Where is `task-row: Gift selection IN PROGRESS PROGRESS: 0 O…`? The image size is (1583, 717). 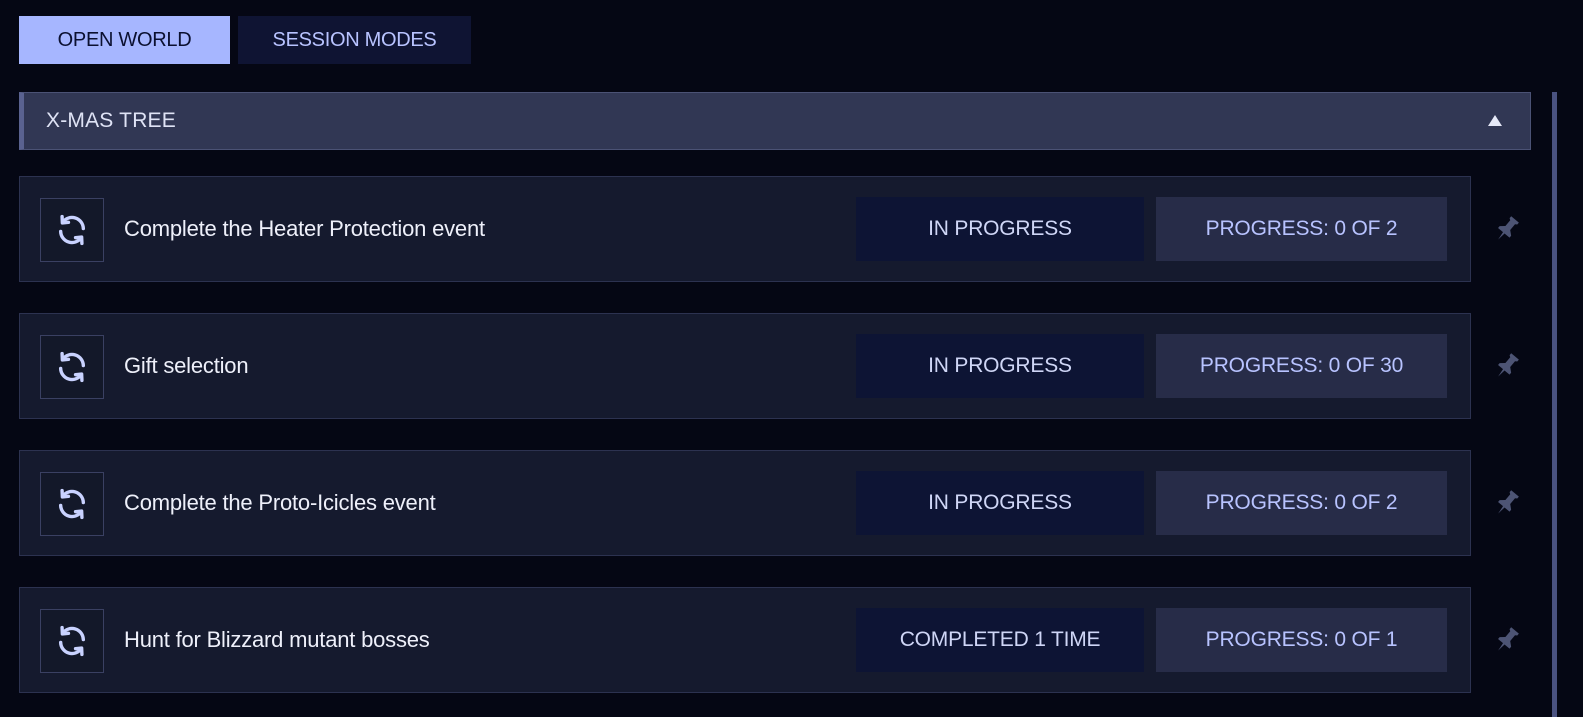 task-row: Gift selection IN PROGRESS PROGRESS: 0 O… is located at coordinates (745, 366).